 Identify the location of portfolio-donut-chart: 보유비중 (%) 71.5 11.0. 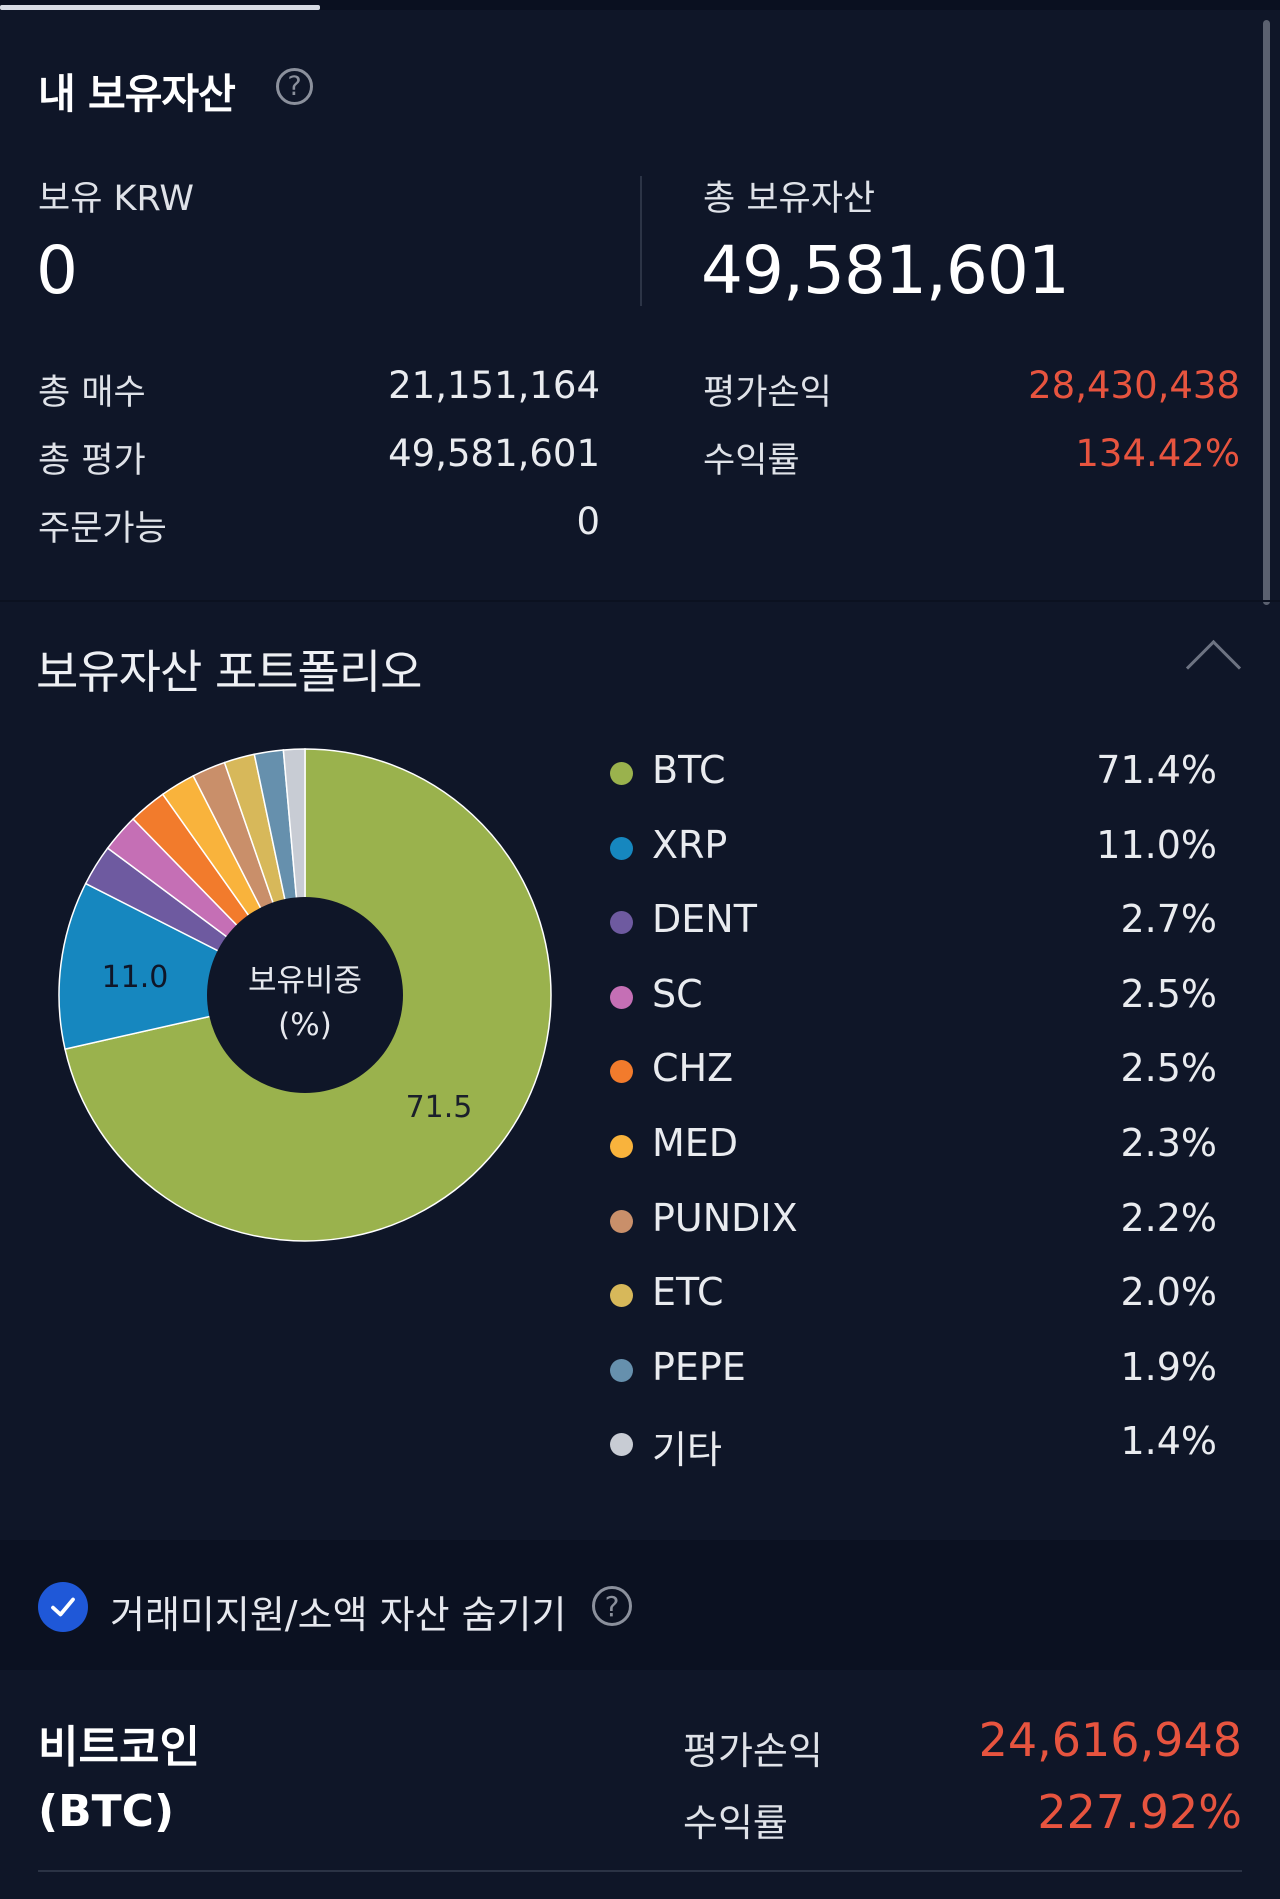
(305, 995).